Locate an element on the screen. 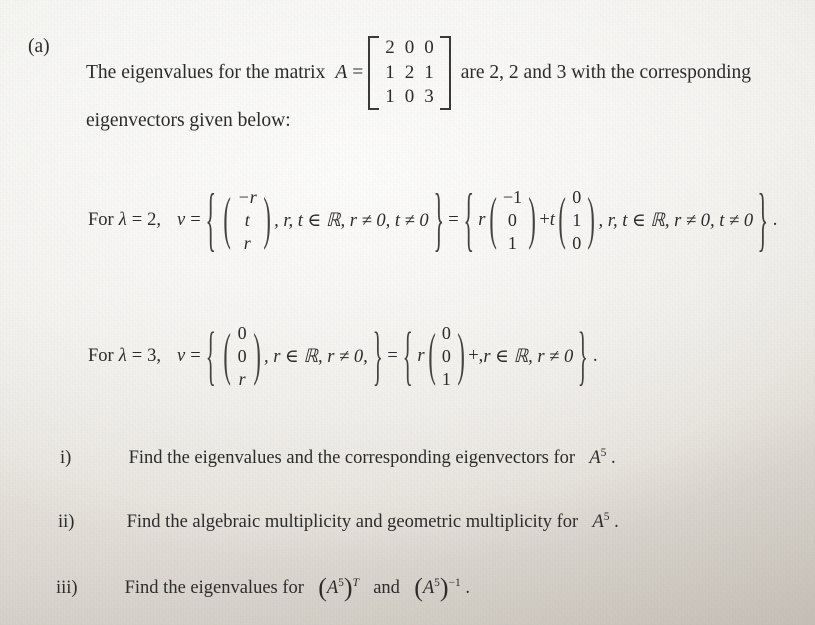 This screenshot has height=625, width=815. trailing-period: . is located at coordinates (775, 220).